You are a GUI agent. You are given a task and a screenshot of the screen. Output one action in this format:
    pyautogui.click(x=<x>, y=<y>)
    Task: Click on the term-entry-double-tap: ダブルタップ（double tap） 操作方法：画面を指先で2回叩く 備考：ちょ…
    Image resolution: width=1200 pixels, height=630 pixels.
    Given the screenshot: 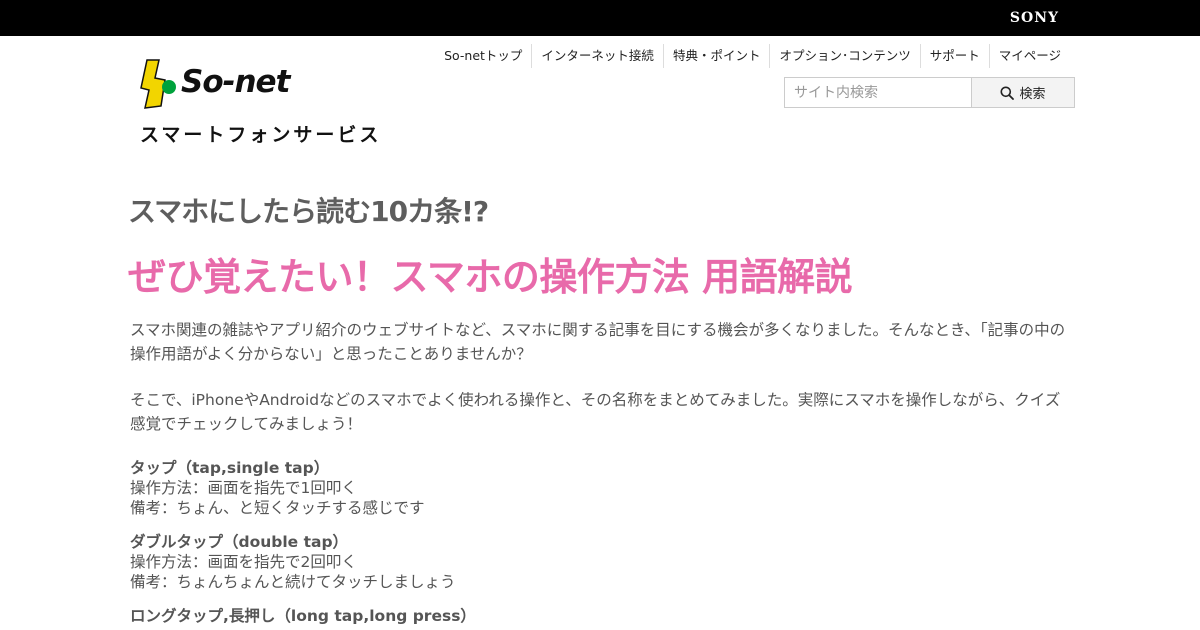 What is the action you would take?
    pyautogui.click(x=600, y=562)
    